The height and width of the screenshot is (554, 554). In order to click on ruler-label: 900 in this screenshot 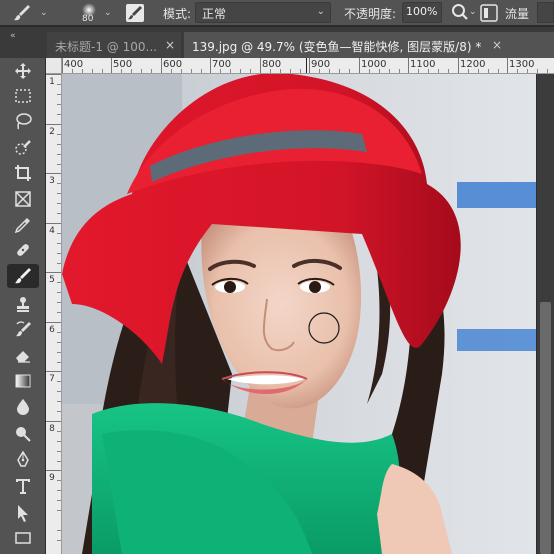, I will do `click(321, 64)`.